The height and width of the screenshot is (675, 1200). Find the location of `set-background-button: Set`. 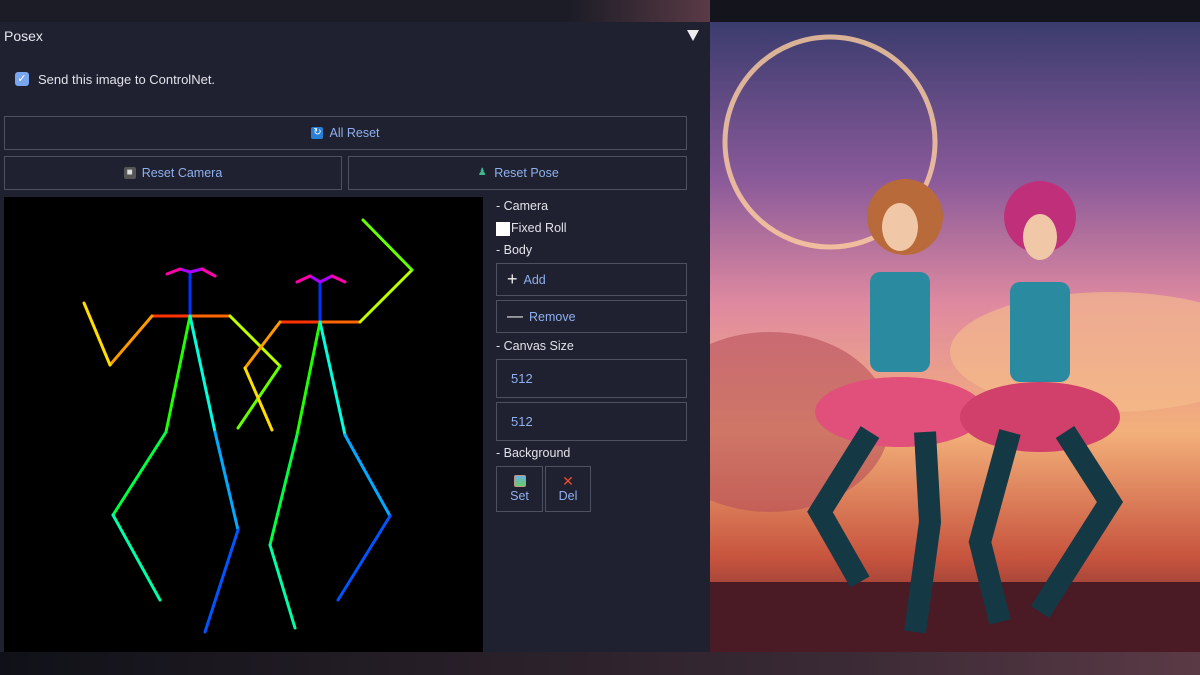

set-background-button: Set is located at coordinates (519, 489).